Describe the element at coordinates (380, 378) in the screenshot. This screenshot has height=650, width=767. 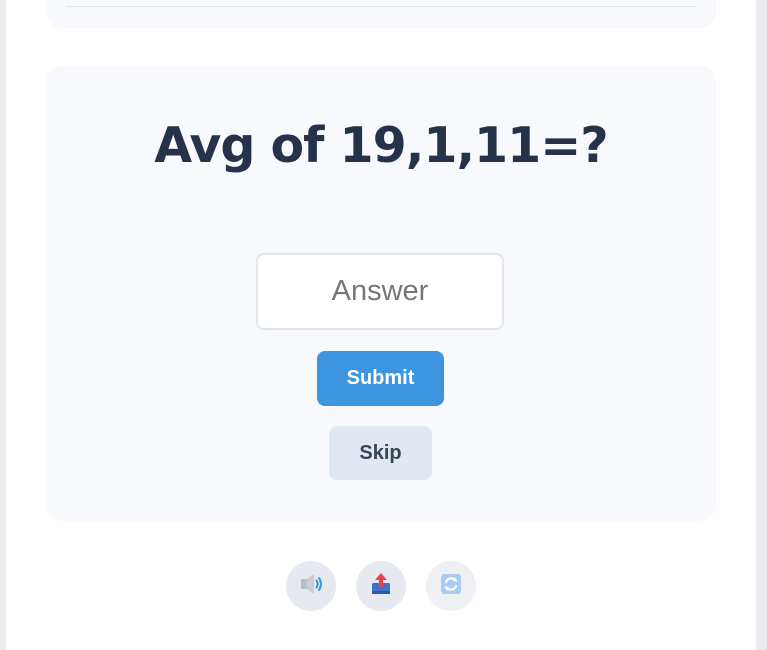
I see `submit-button: Submit` at that location.